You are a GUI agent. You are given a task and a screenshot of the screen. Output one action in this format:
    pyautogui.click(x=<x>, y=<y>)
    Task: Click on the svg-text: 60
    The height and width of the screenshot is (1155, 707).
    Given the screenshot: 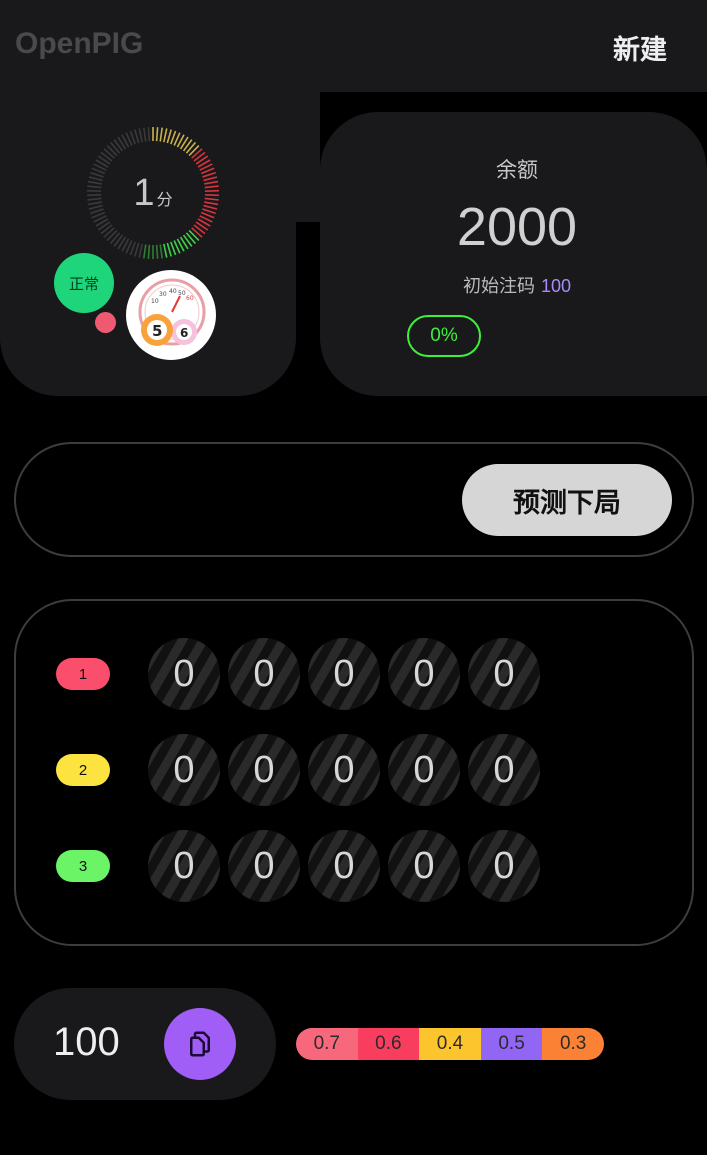 What is the action you would take?
    pyautogui.click(x=190, y=298)
    